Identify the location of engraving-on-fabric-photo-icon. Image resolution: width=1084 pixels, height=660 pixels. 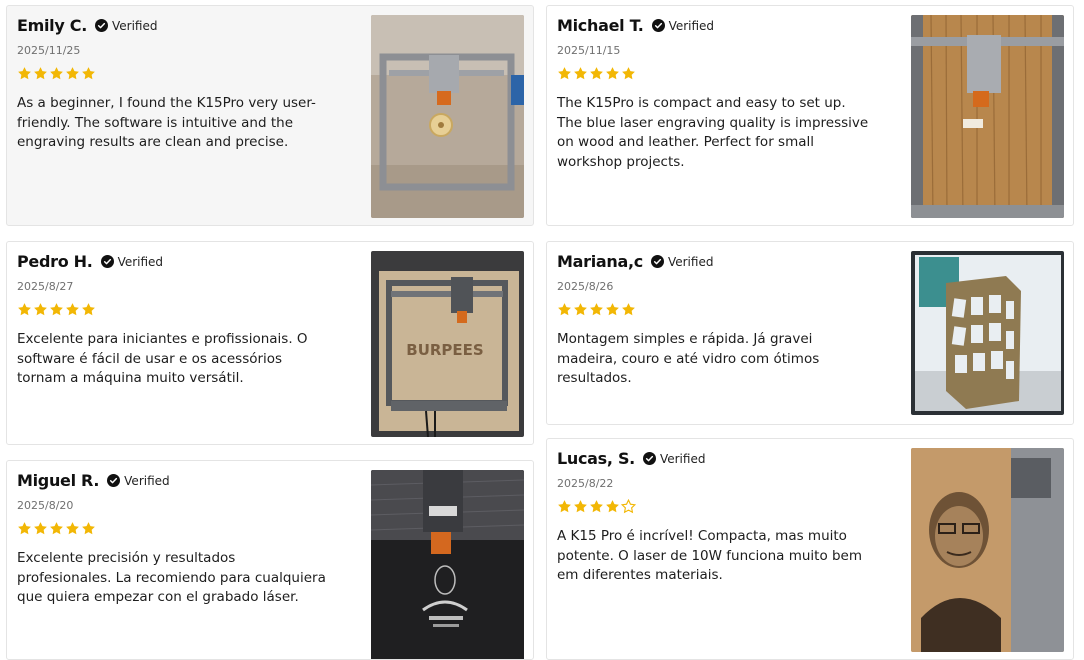
(447, 564).